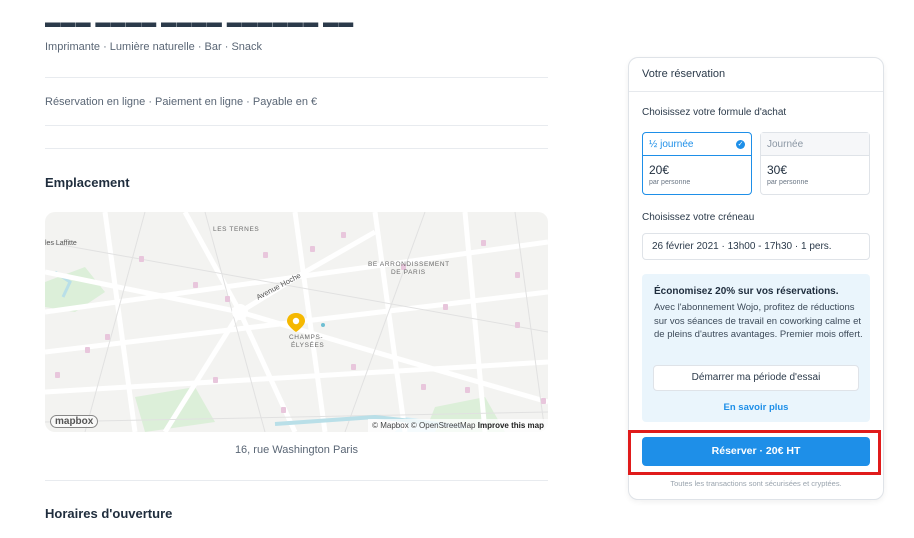 This screenshot has height=538, width=914. Describe the element at coordinates (754, 452) in the screenshot. I see `highlight-box` at that location.